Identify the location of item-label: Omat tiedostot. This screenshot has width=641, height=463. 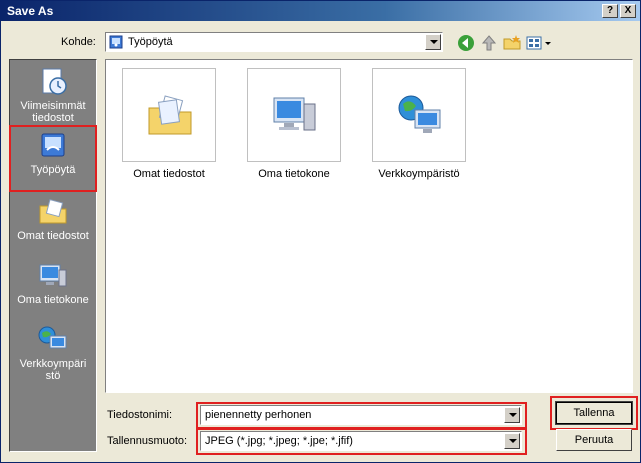
(169, 174).